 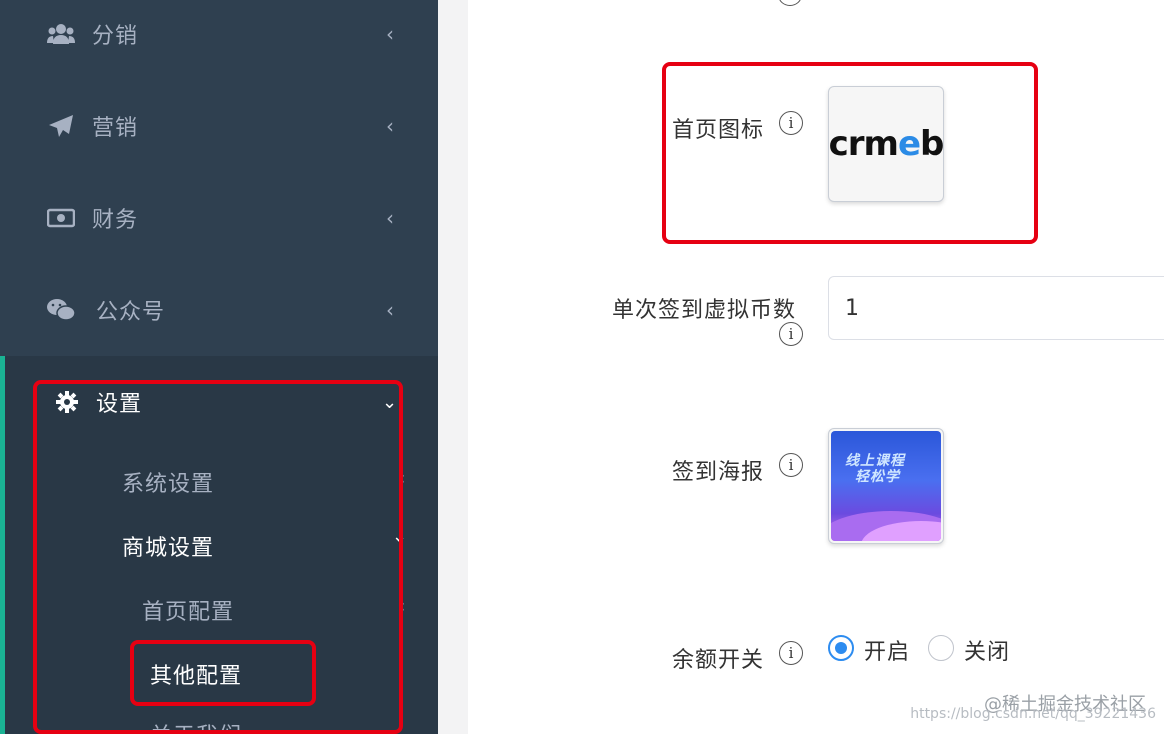 I want to click on sidebar-item-official-account: 公众号 ‹, so click(x=219, y=310).